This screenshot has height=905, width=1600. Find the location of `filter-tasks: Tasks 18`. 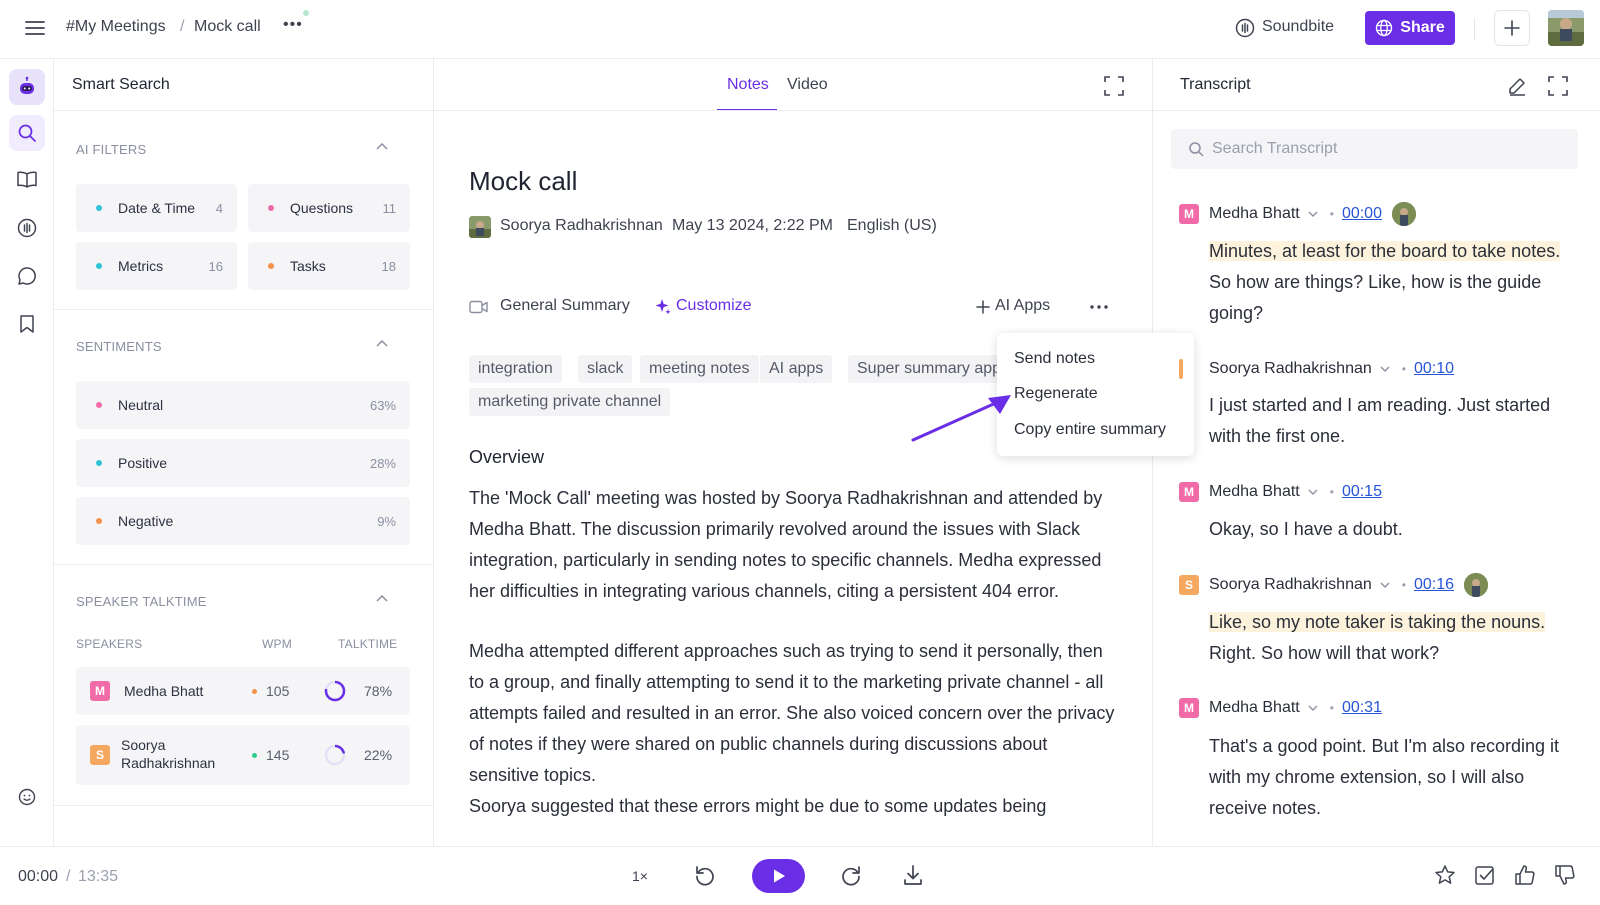

filter-tasks: Tasks 18 is located at coordinates (329, 266).